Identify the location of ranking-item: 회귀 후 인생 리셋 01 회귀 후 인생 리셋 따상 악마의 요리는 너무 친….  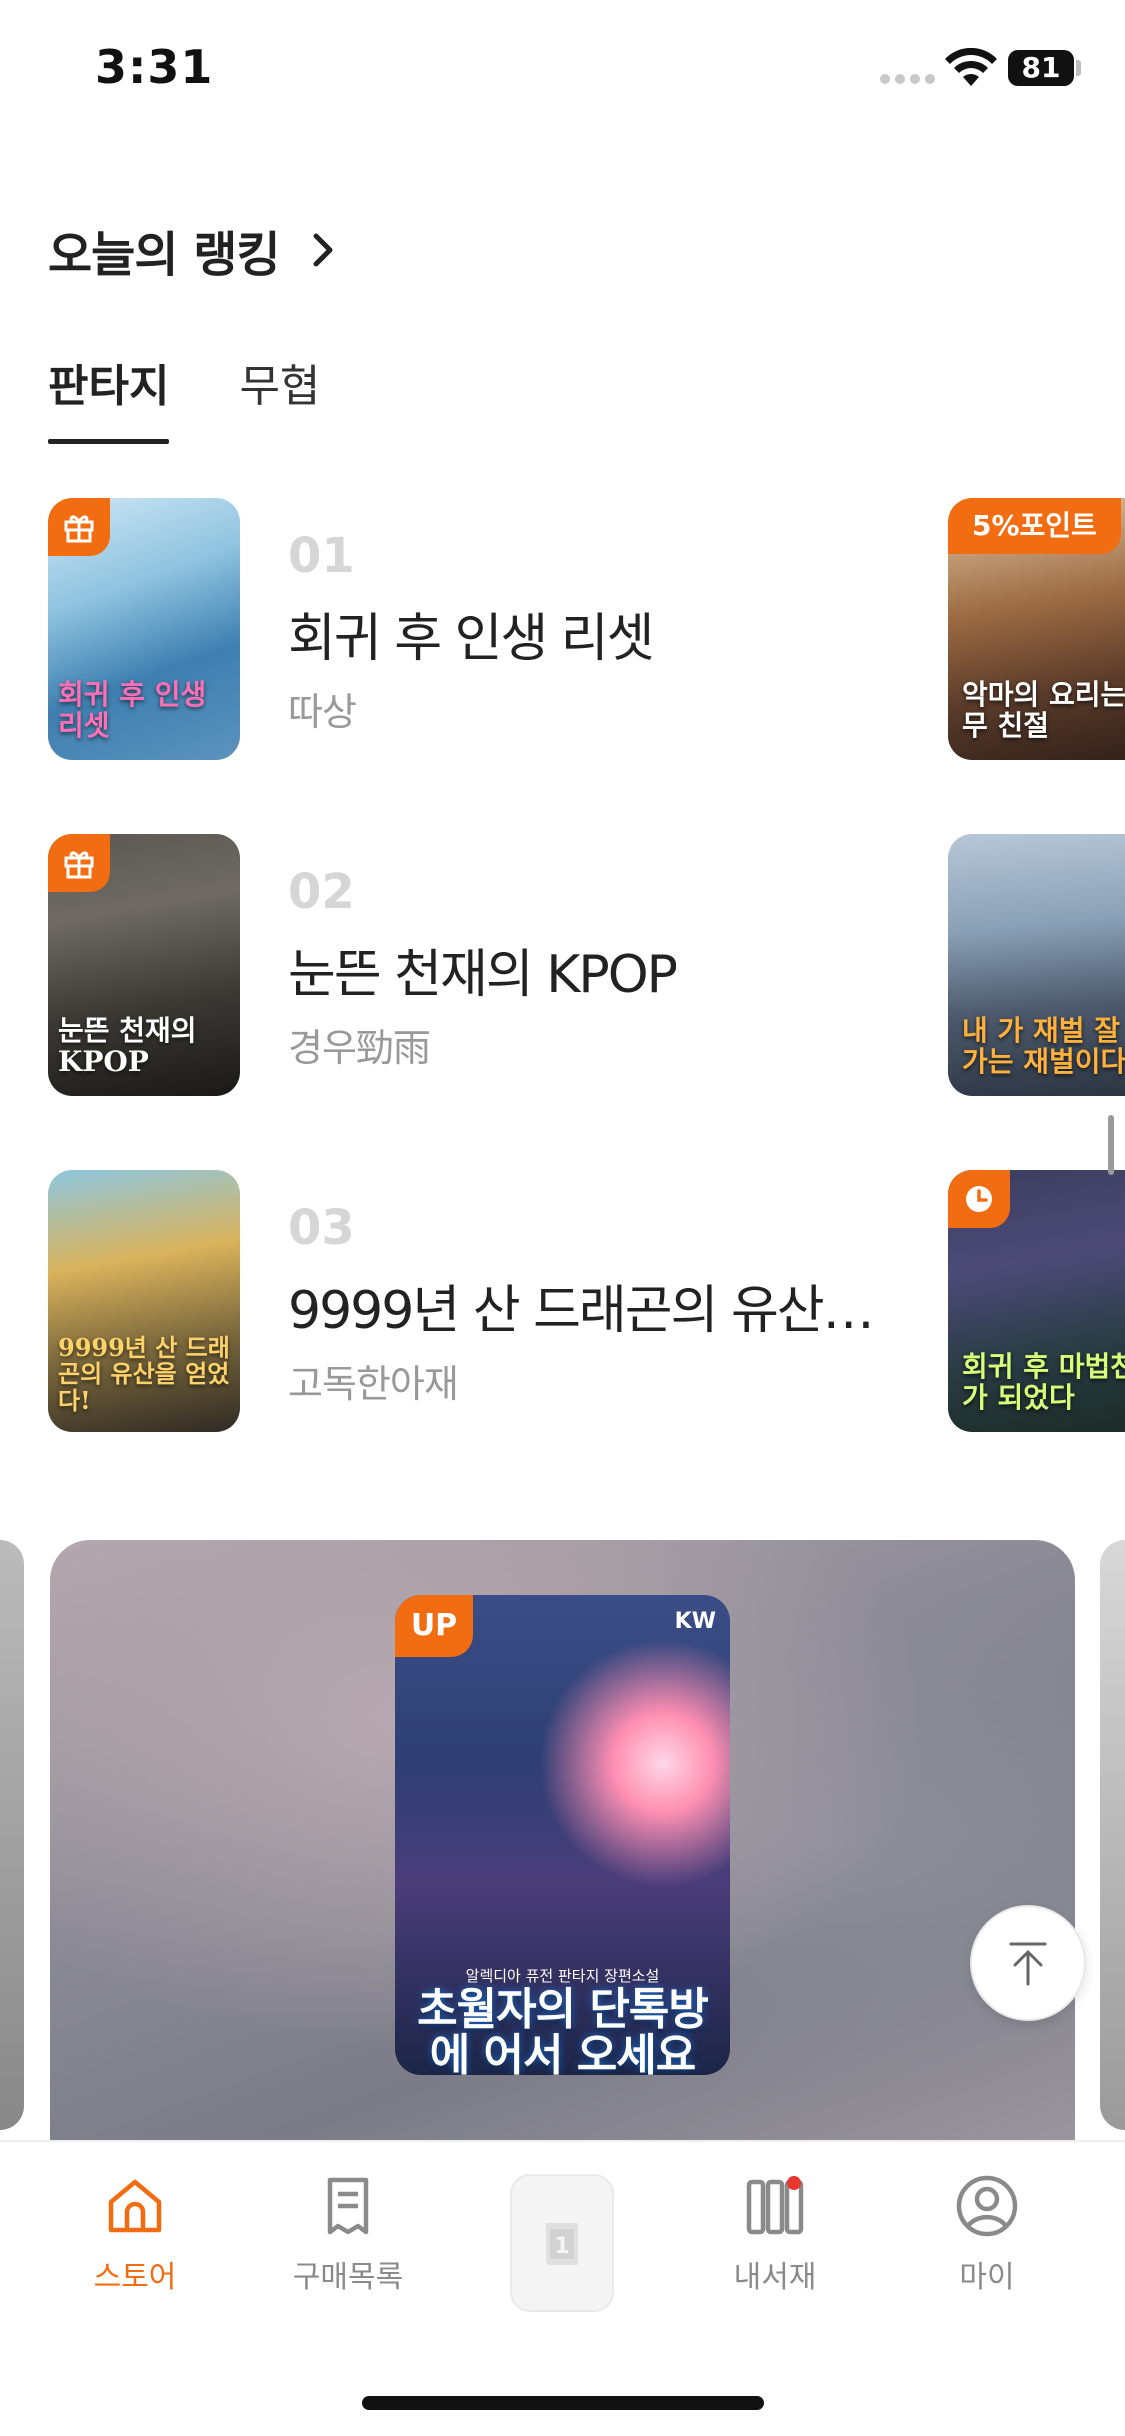
(586, 630).